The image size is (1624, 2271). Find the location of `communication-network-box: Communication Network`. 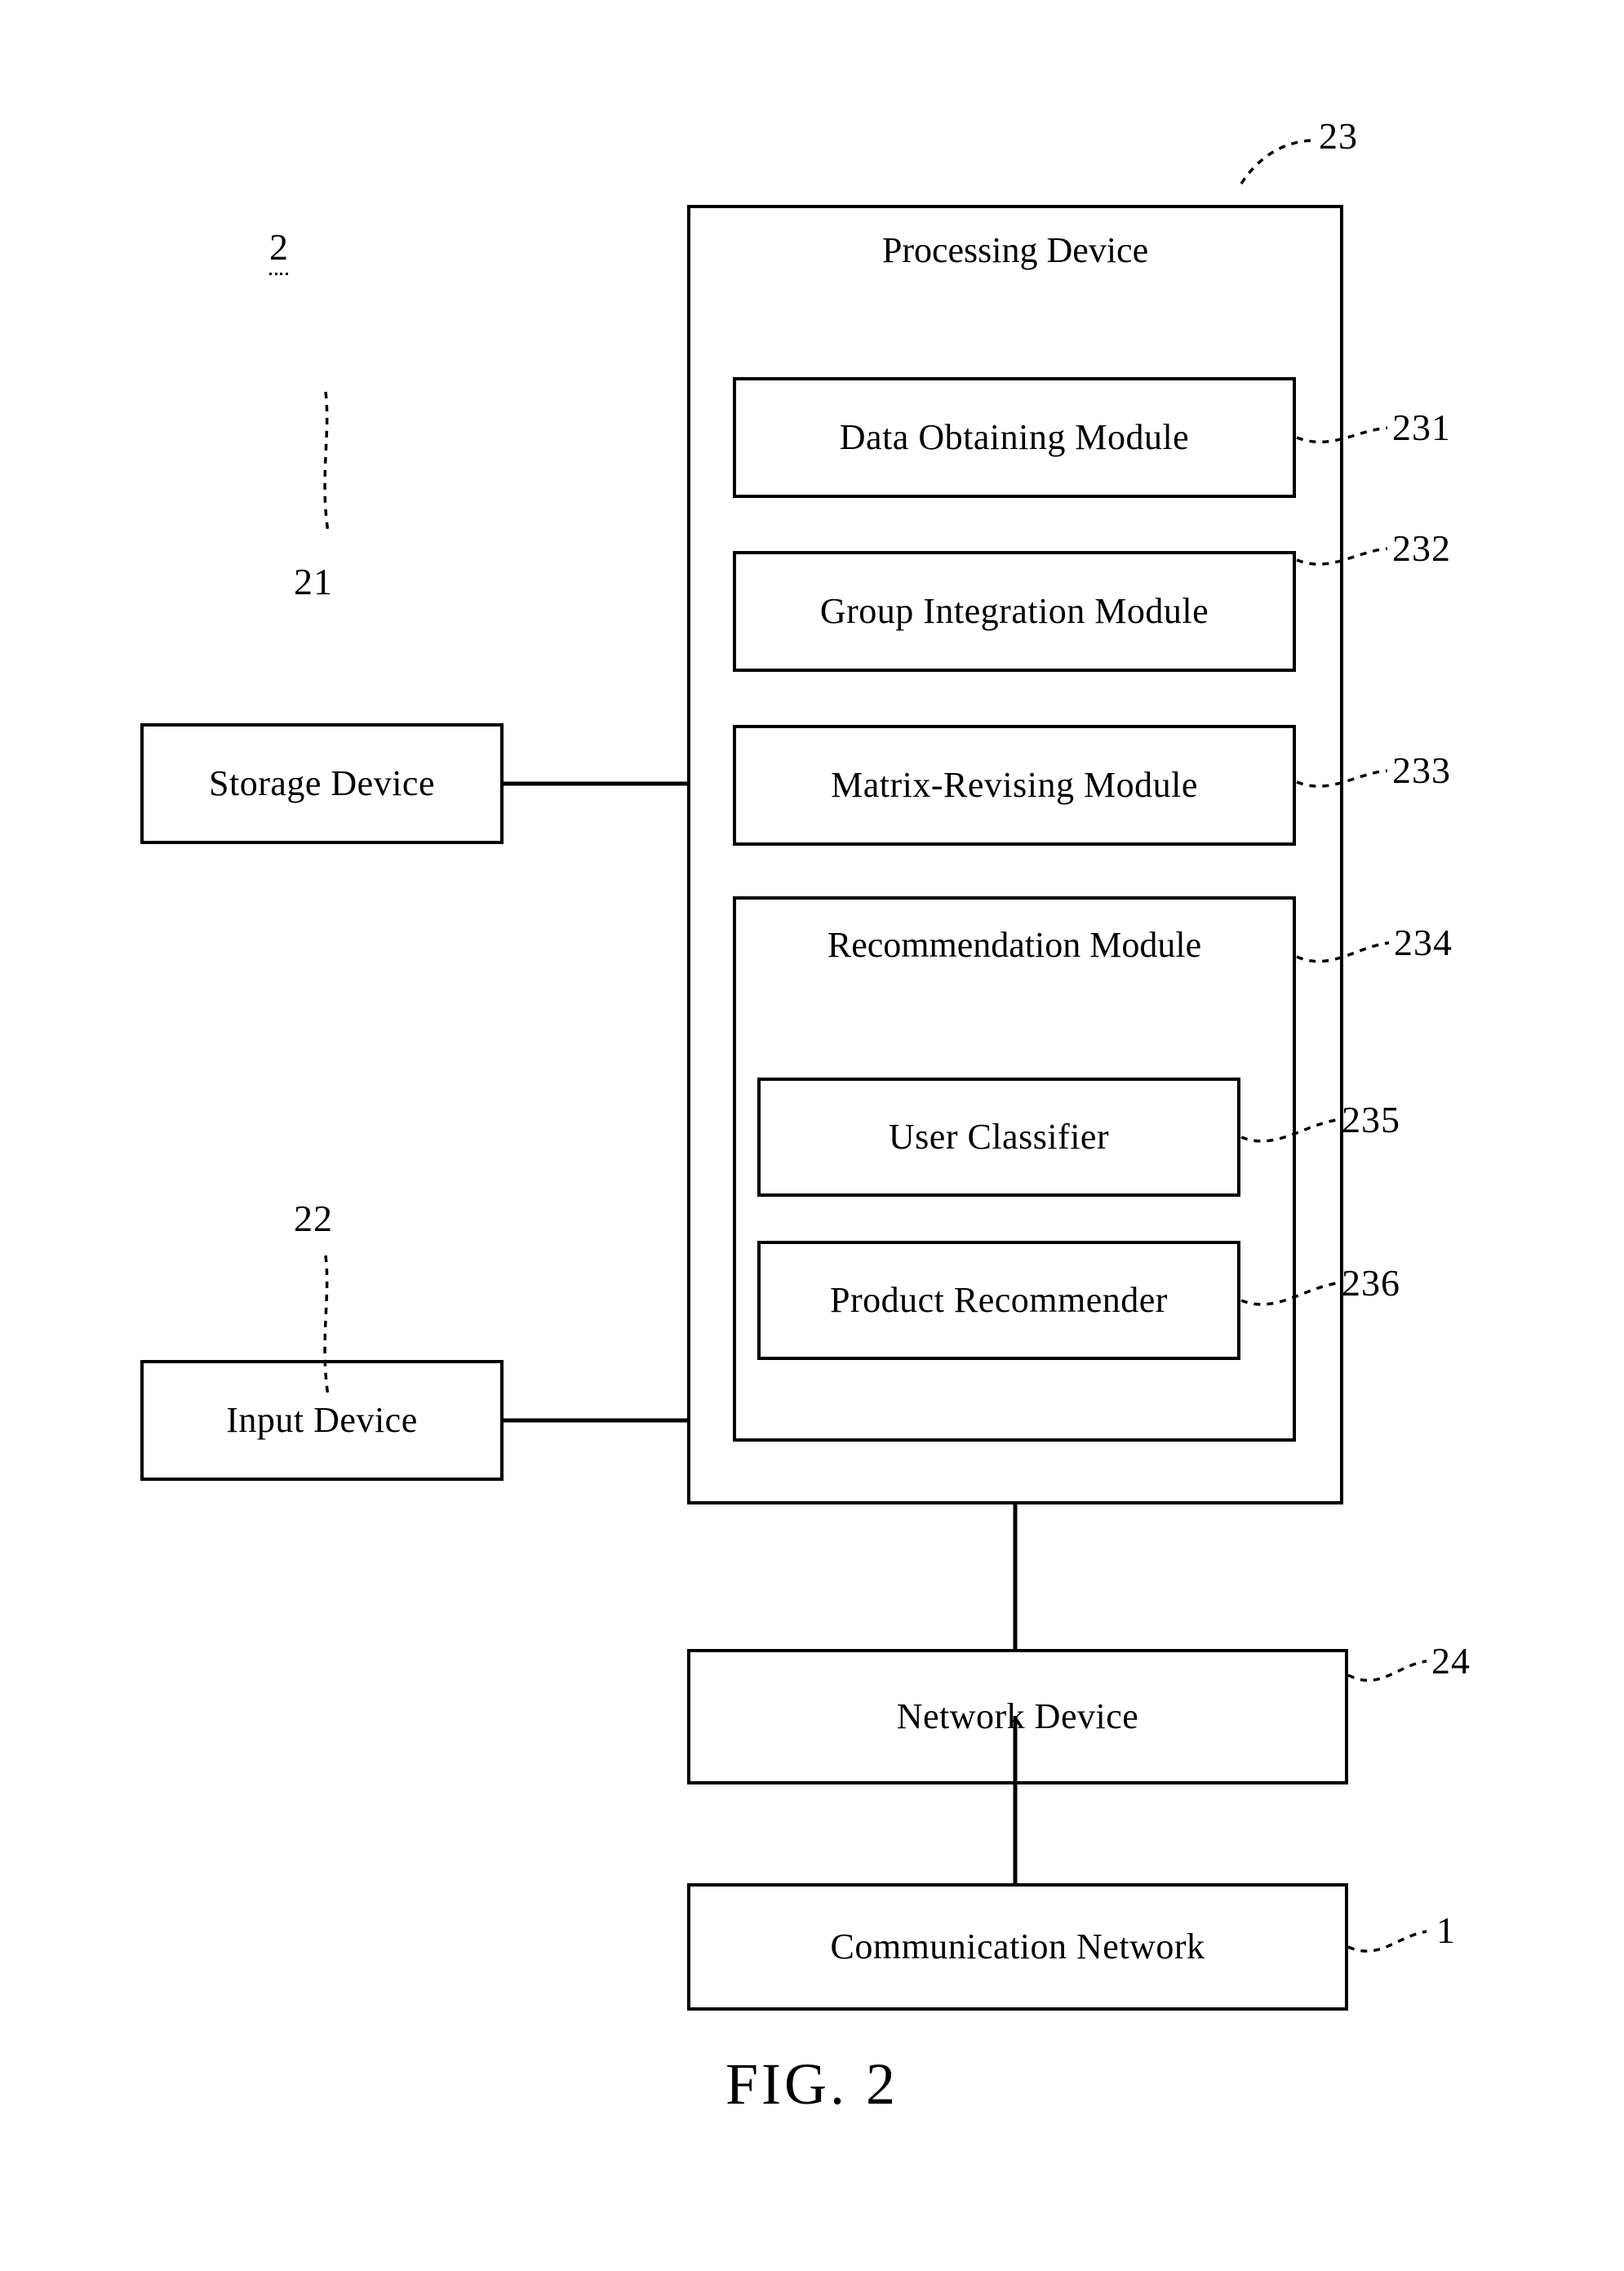

communication-network-box: Communication Network is located at coordinates (1017, 1947).